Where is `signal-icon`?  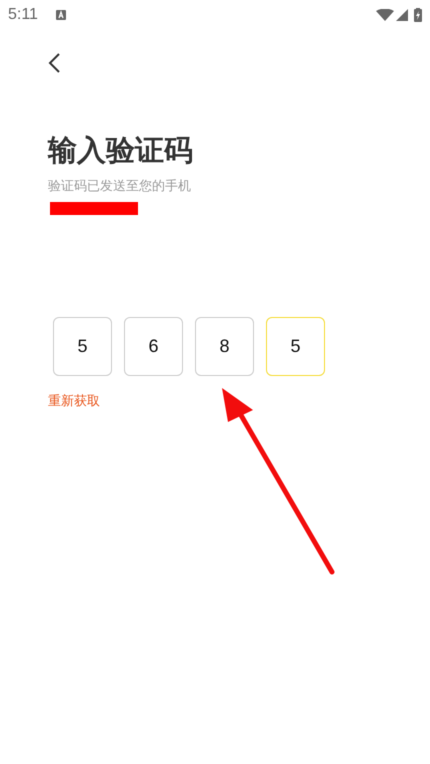 signal-icon is located at coordinates (402, 15).